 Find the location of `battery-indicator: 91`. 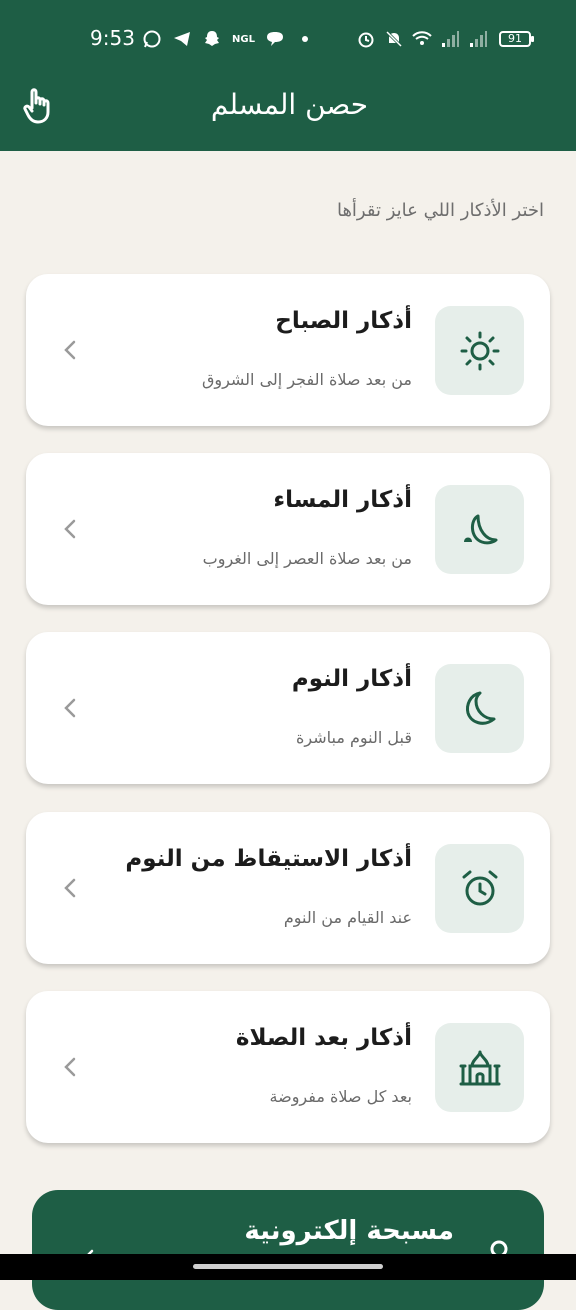

battery-indicator: 91 is located at coordinates (516, 39).